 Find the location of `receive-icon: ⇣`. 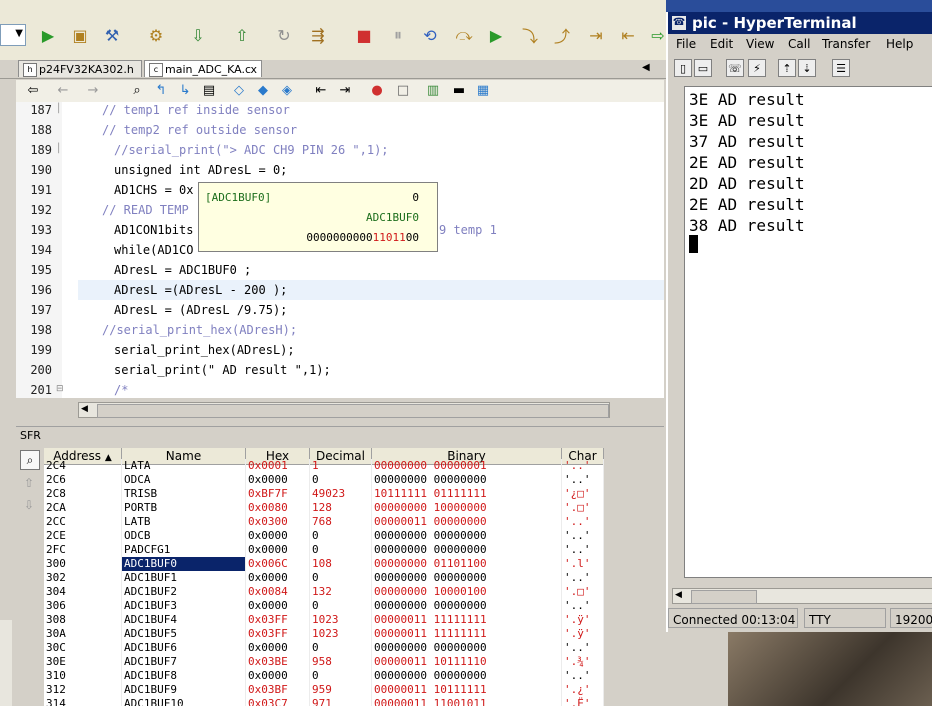

receive-icon: ⇣ is located at coordinates (807, 68).